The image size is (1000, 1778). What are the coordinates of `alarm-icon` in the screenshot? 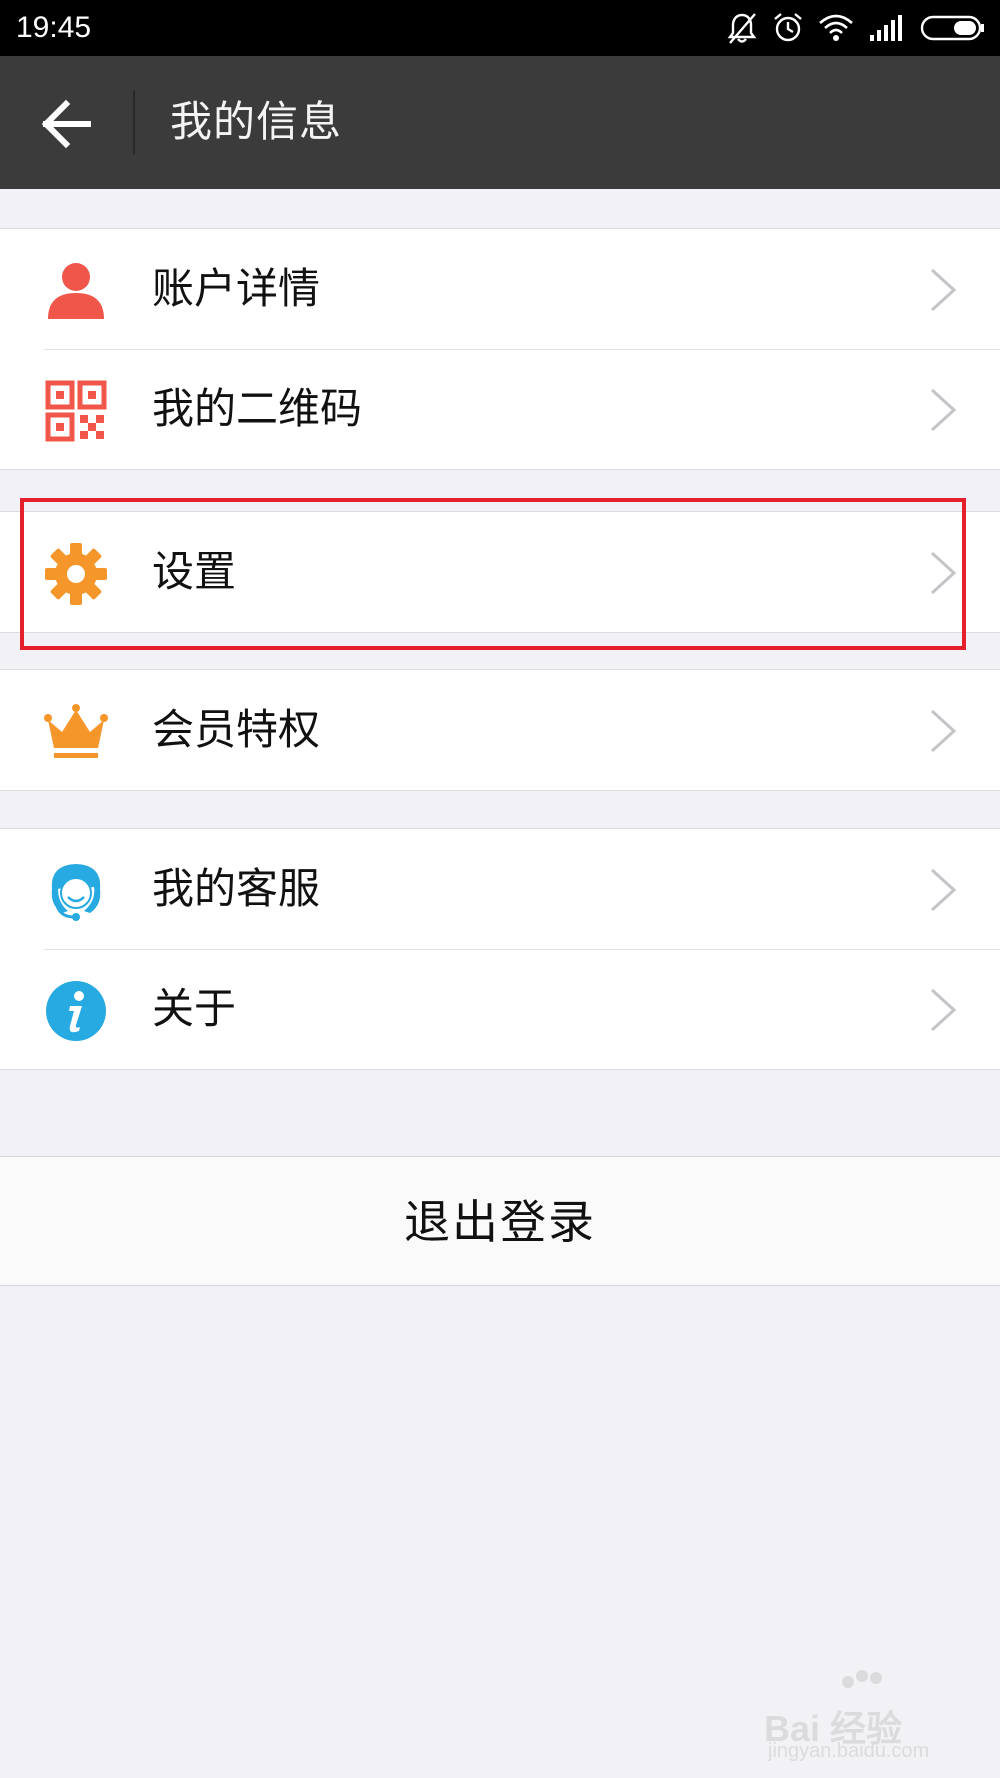 It's located at (788, 27).